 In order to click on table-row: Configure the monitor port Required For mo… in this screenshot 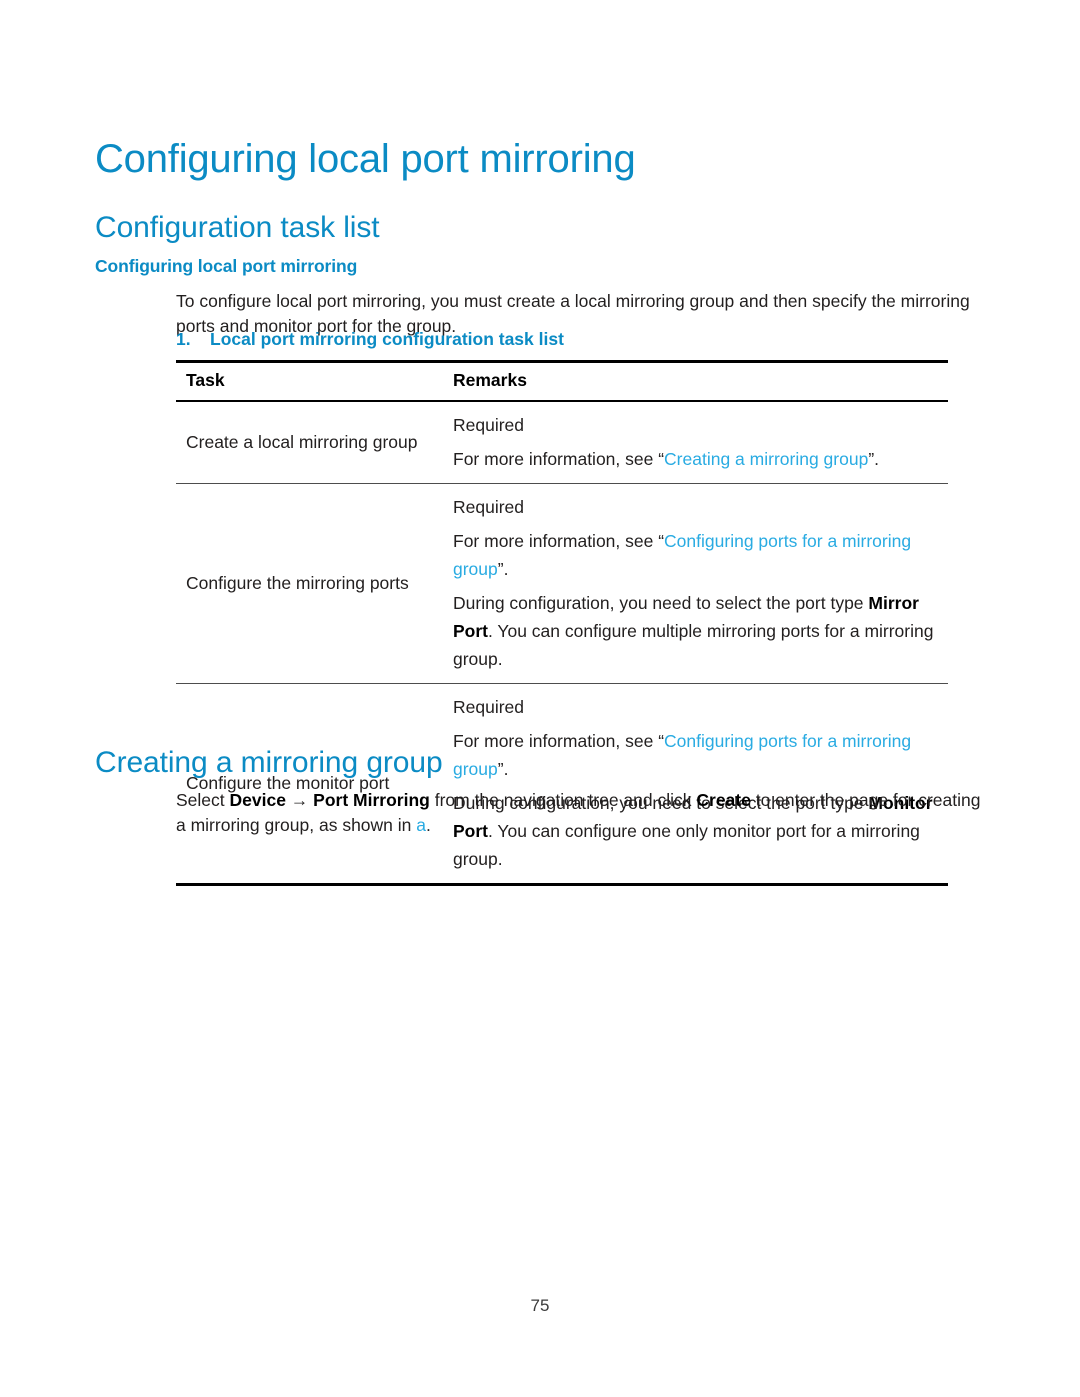, I will do `click(562, 784)`.